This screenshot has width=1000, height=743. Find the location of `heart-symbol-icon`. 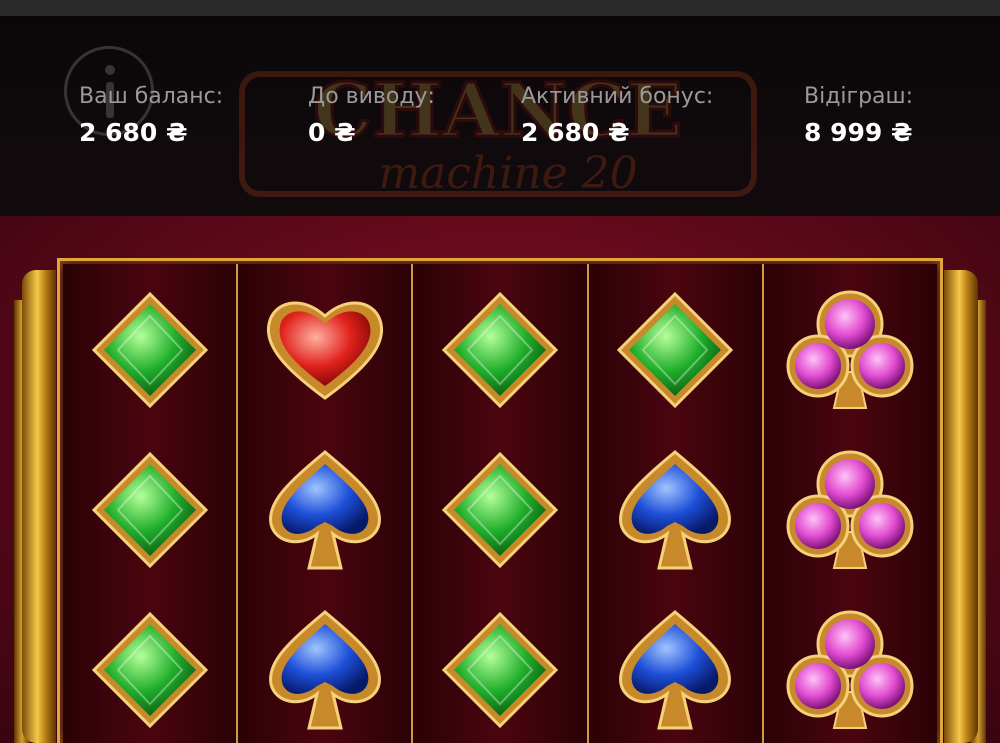

heart-symbol-icon is located at coordinates (325, 350).